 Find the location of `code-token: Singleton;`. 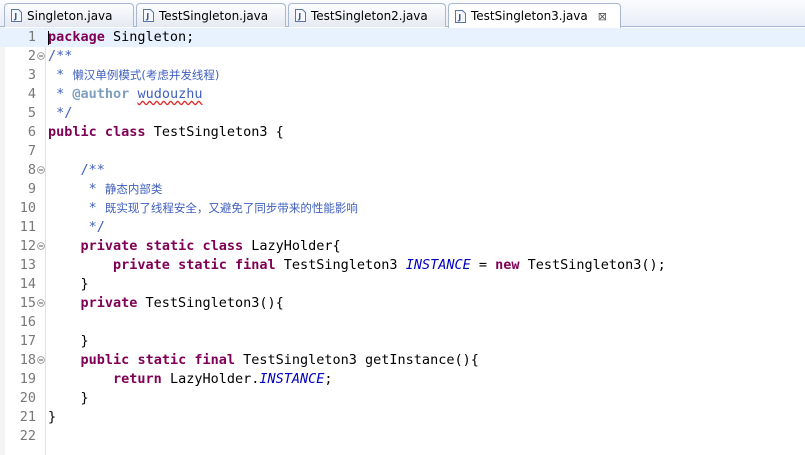

code-token: Singleton; is located at coordinates (149, 37).